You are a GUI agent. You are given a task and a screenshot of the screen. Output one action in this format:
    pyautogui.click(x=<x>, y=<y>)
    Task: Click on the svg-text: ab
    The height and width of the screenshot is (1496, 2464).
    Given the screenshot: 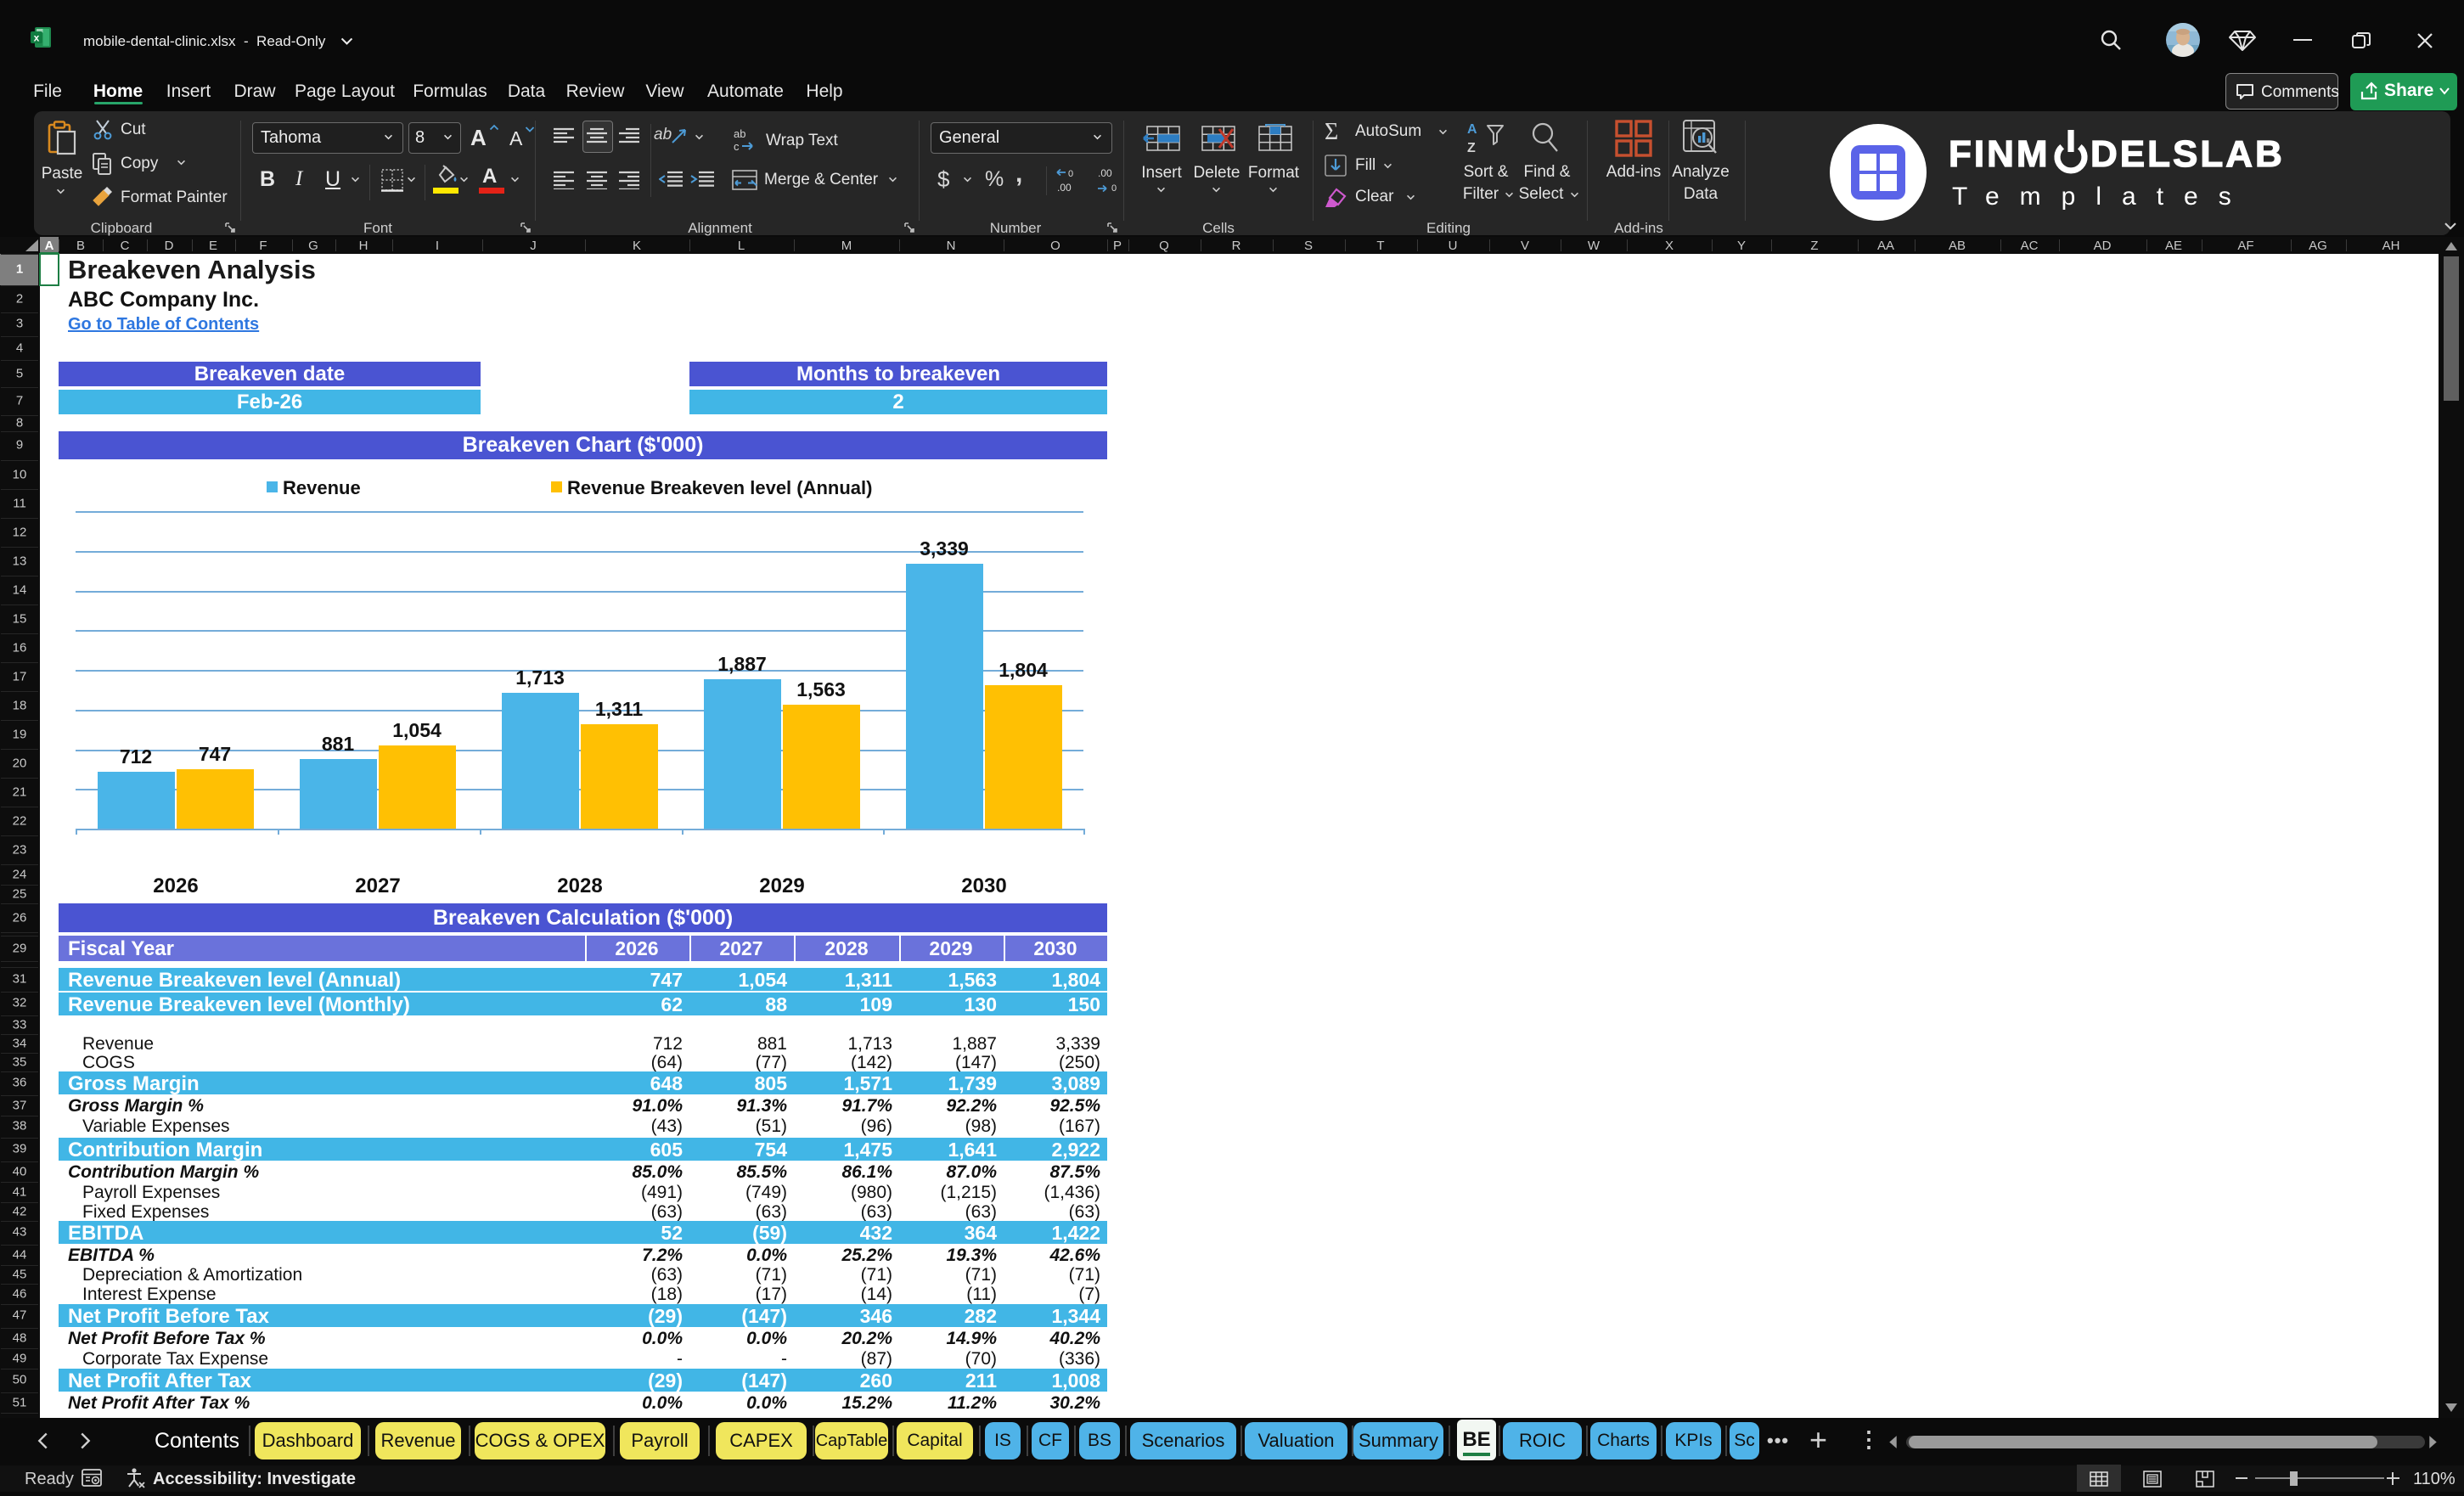 What is the action you would take?
    pyautogui.click(x=739, y=133)
    